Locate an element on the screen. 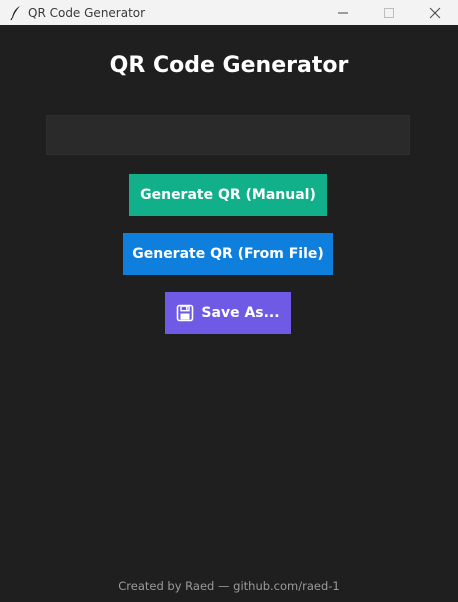 The height and width of the screenshot is (602, 458). floppy-disk-icon is located at coordinates (185, 313).